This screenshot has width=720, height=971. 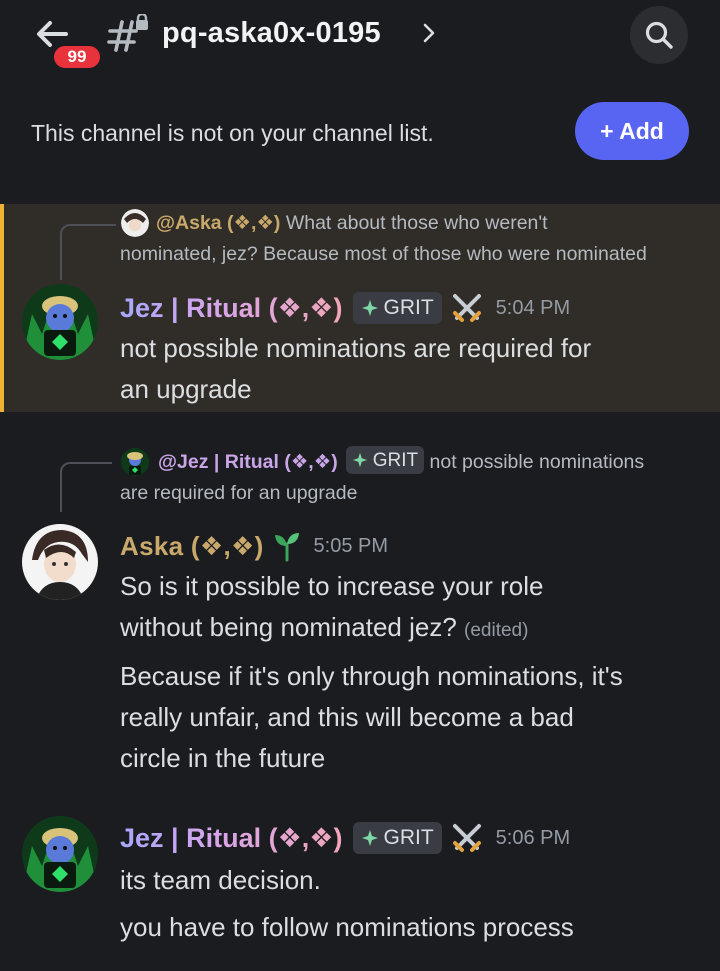 What do you see at coordinates (414, 223) in the screenshot?
I see `reply-text-line1: What about those who weren't` at bounding box center [414, 223].